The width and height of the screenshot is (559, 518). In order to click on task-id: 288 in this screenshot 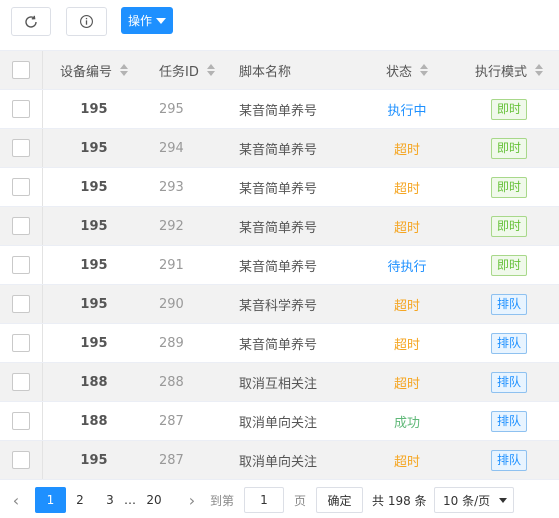, I will do `click(171, 382)`.